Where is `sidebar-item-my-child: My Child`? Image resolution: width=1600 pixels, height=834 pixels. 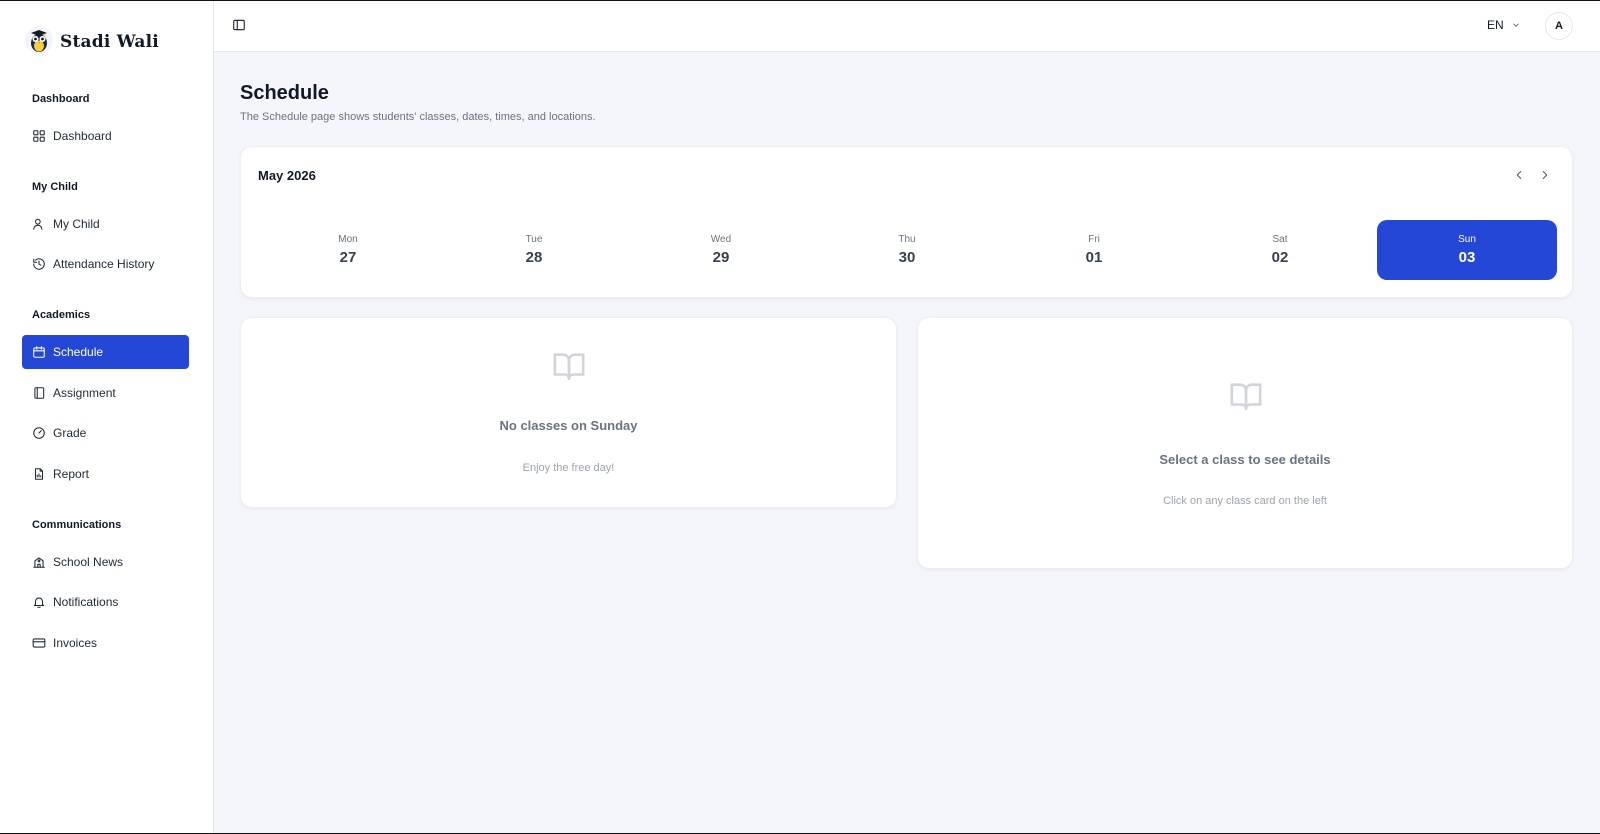 sidebar-item-my-child: My Child is located at coordinates (105, 224).